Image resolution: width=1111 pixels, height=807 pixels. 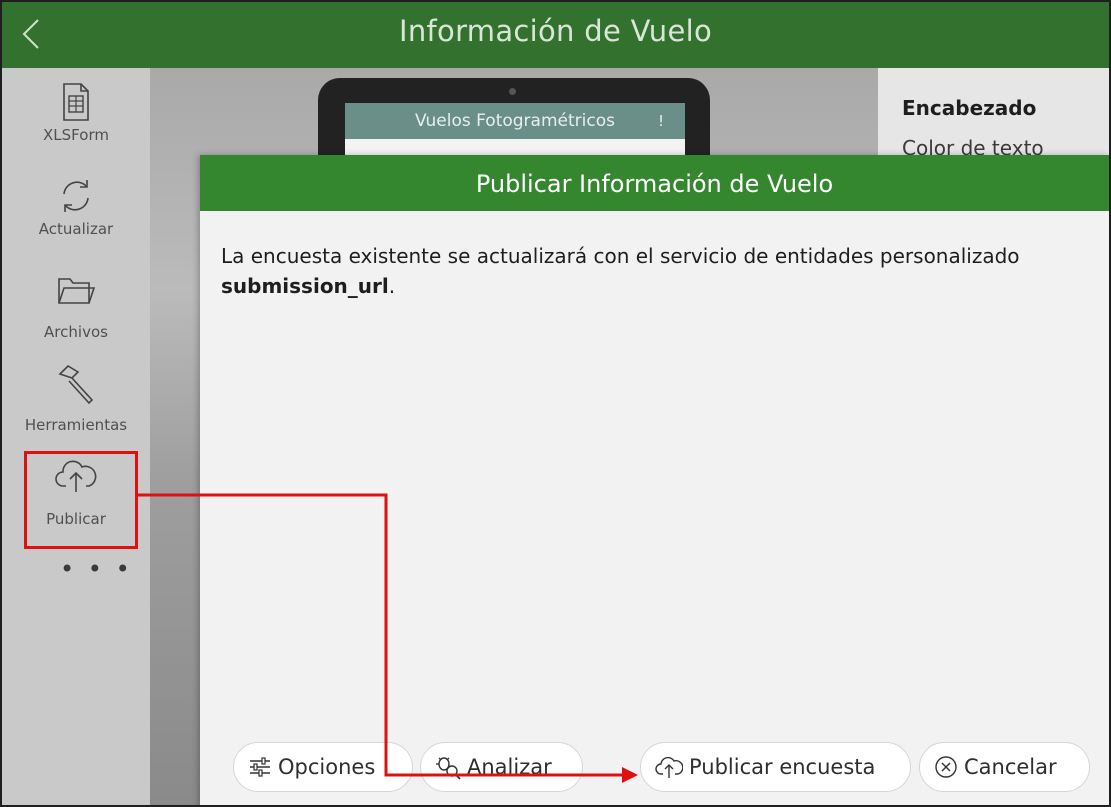 What do you see at coordinates (327, 767) in the screenshot?
I see `options-button-label: Opciones` at bounding box center [327, 767].